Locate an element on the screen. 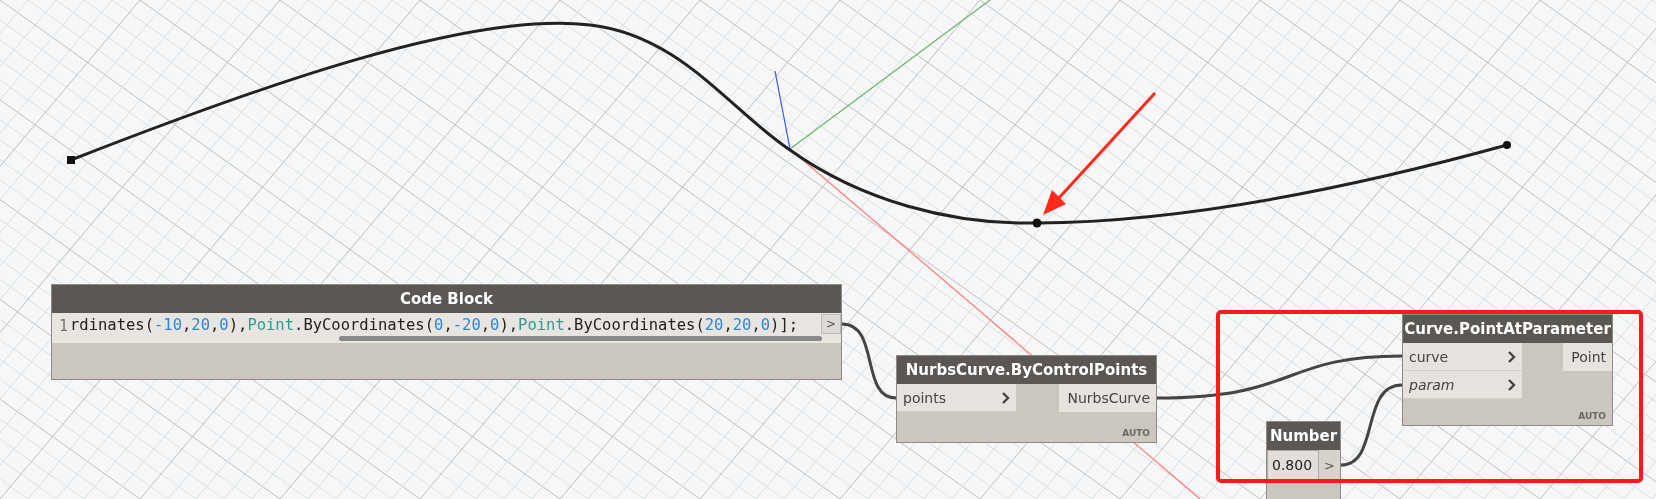 The image size is (1656, 499). node-title: Code Block is located at coordinates (446, 299).